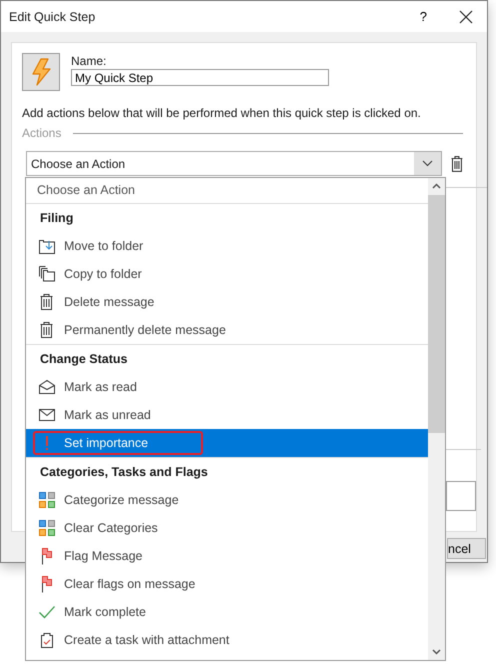 This screenshot has height=664, width=496. What do you see at coordinates (56, 218) in the screenshot?
I see `group-heading: Filing` at bounding box center [56, 218].